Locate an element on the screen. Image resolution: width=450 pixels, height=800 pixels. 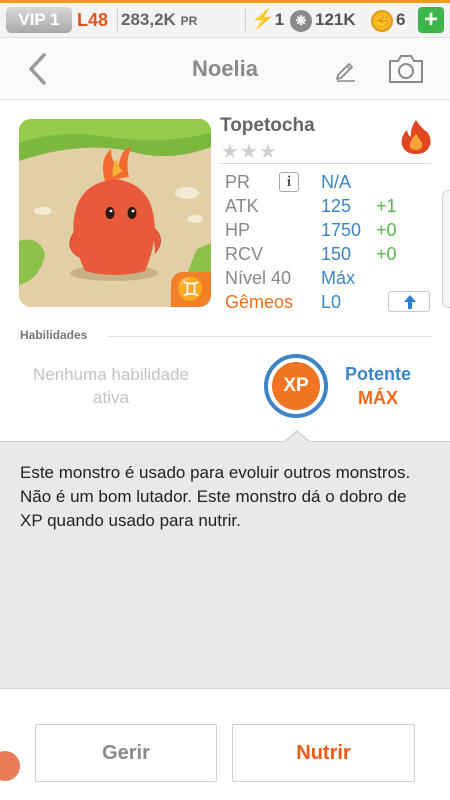
stat-bonus: +1 is located at coordinates (386, 206).